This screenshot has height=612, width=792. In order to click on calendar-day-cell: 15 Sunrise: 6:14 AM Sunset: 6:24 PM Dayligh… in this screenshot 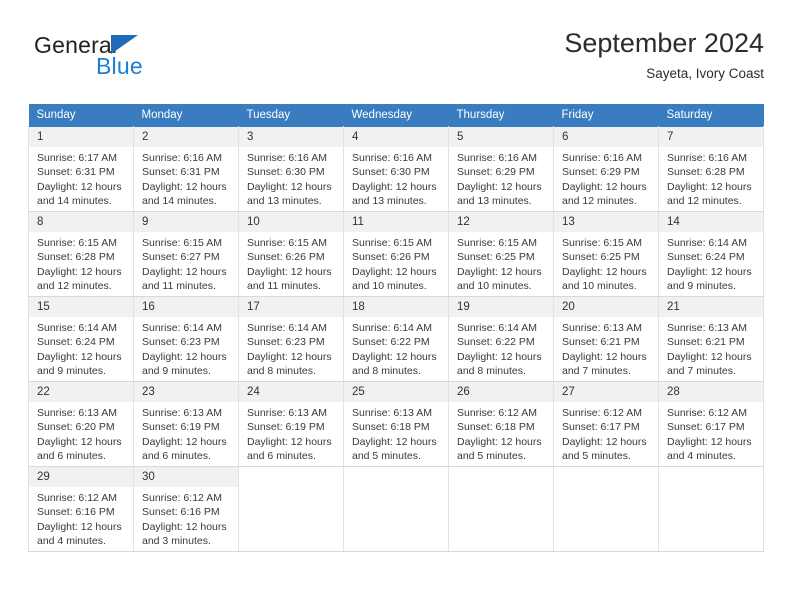, I will do `click(81, 339)`.